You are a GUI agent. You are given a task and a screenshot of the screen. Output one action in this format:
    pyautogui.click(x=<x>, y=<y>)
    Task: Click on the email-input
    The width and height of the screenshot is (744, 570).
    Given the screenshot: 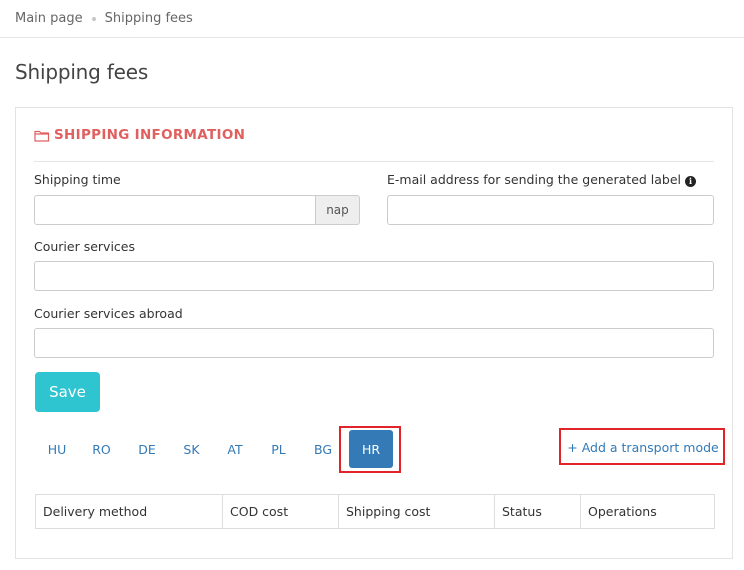 What is the action you would take?
    pyautogui.click(x=550, y=210)
    